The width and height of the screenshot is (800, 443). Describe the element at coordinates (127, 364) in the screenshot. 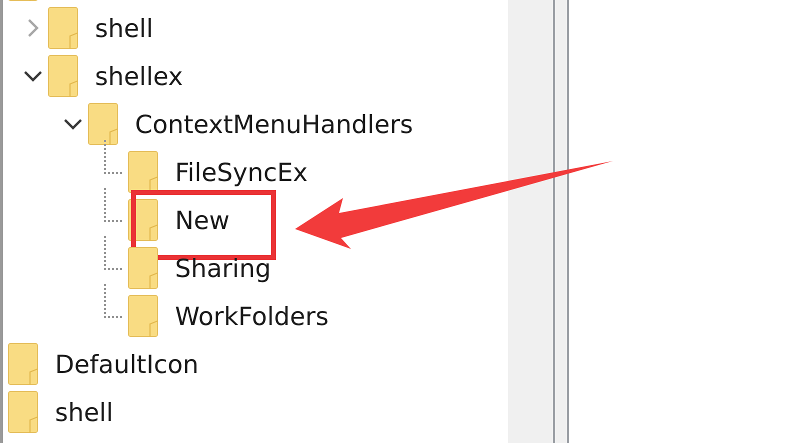

I see `registry-key-label: DefaultIcon` at that location.